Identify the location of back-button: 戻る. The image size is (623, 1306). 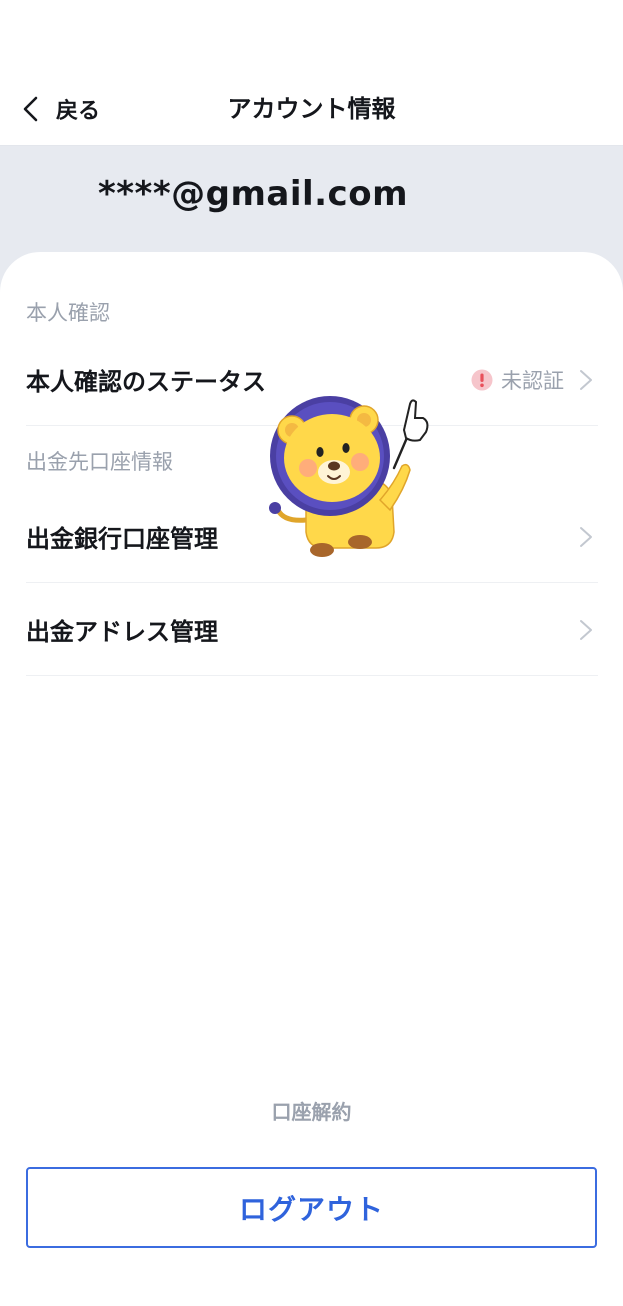
(60, 109).